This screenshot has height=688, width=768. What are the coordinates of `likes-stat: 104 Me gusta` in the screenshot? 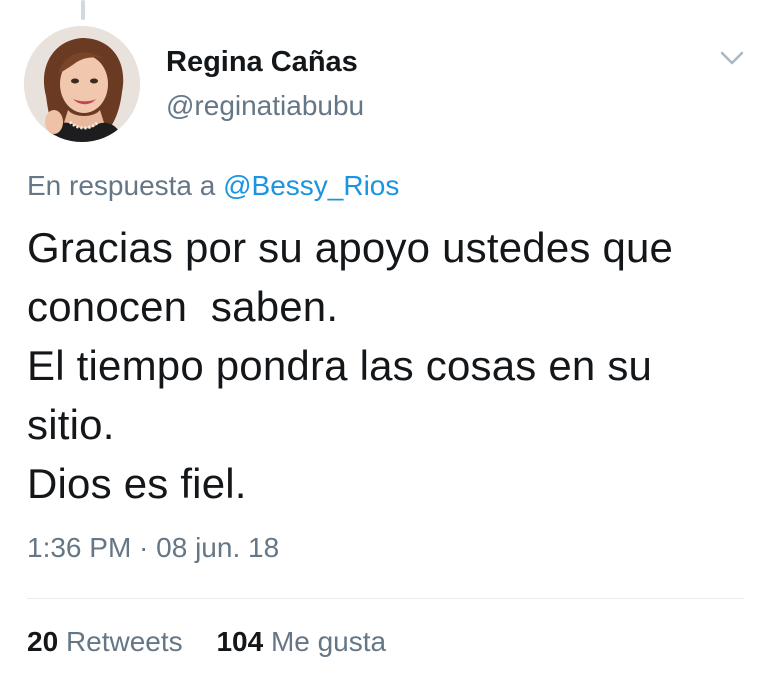 It's located at (301, 641).